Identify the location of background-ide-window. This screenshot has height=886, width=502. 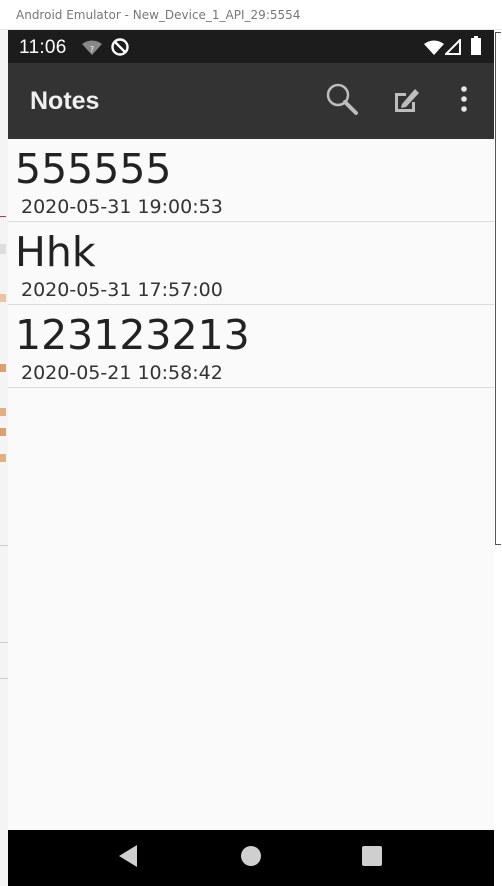
(4, 458).